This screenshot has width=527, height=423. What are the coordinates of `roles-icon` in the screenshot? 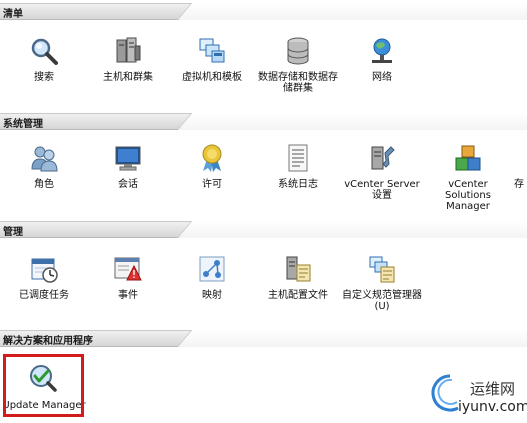 It's located at (44, 158).